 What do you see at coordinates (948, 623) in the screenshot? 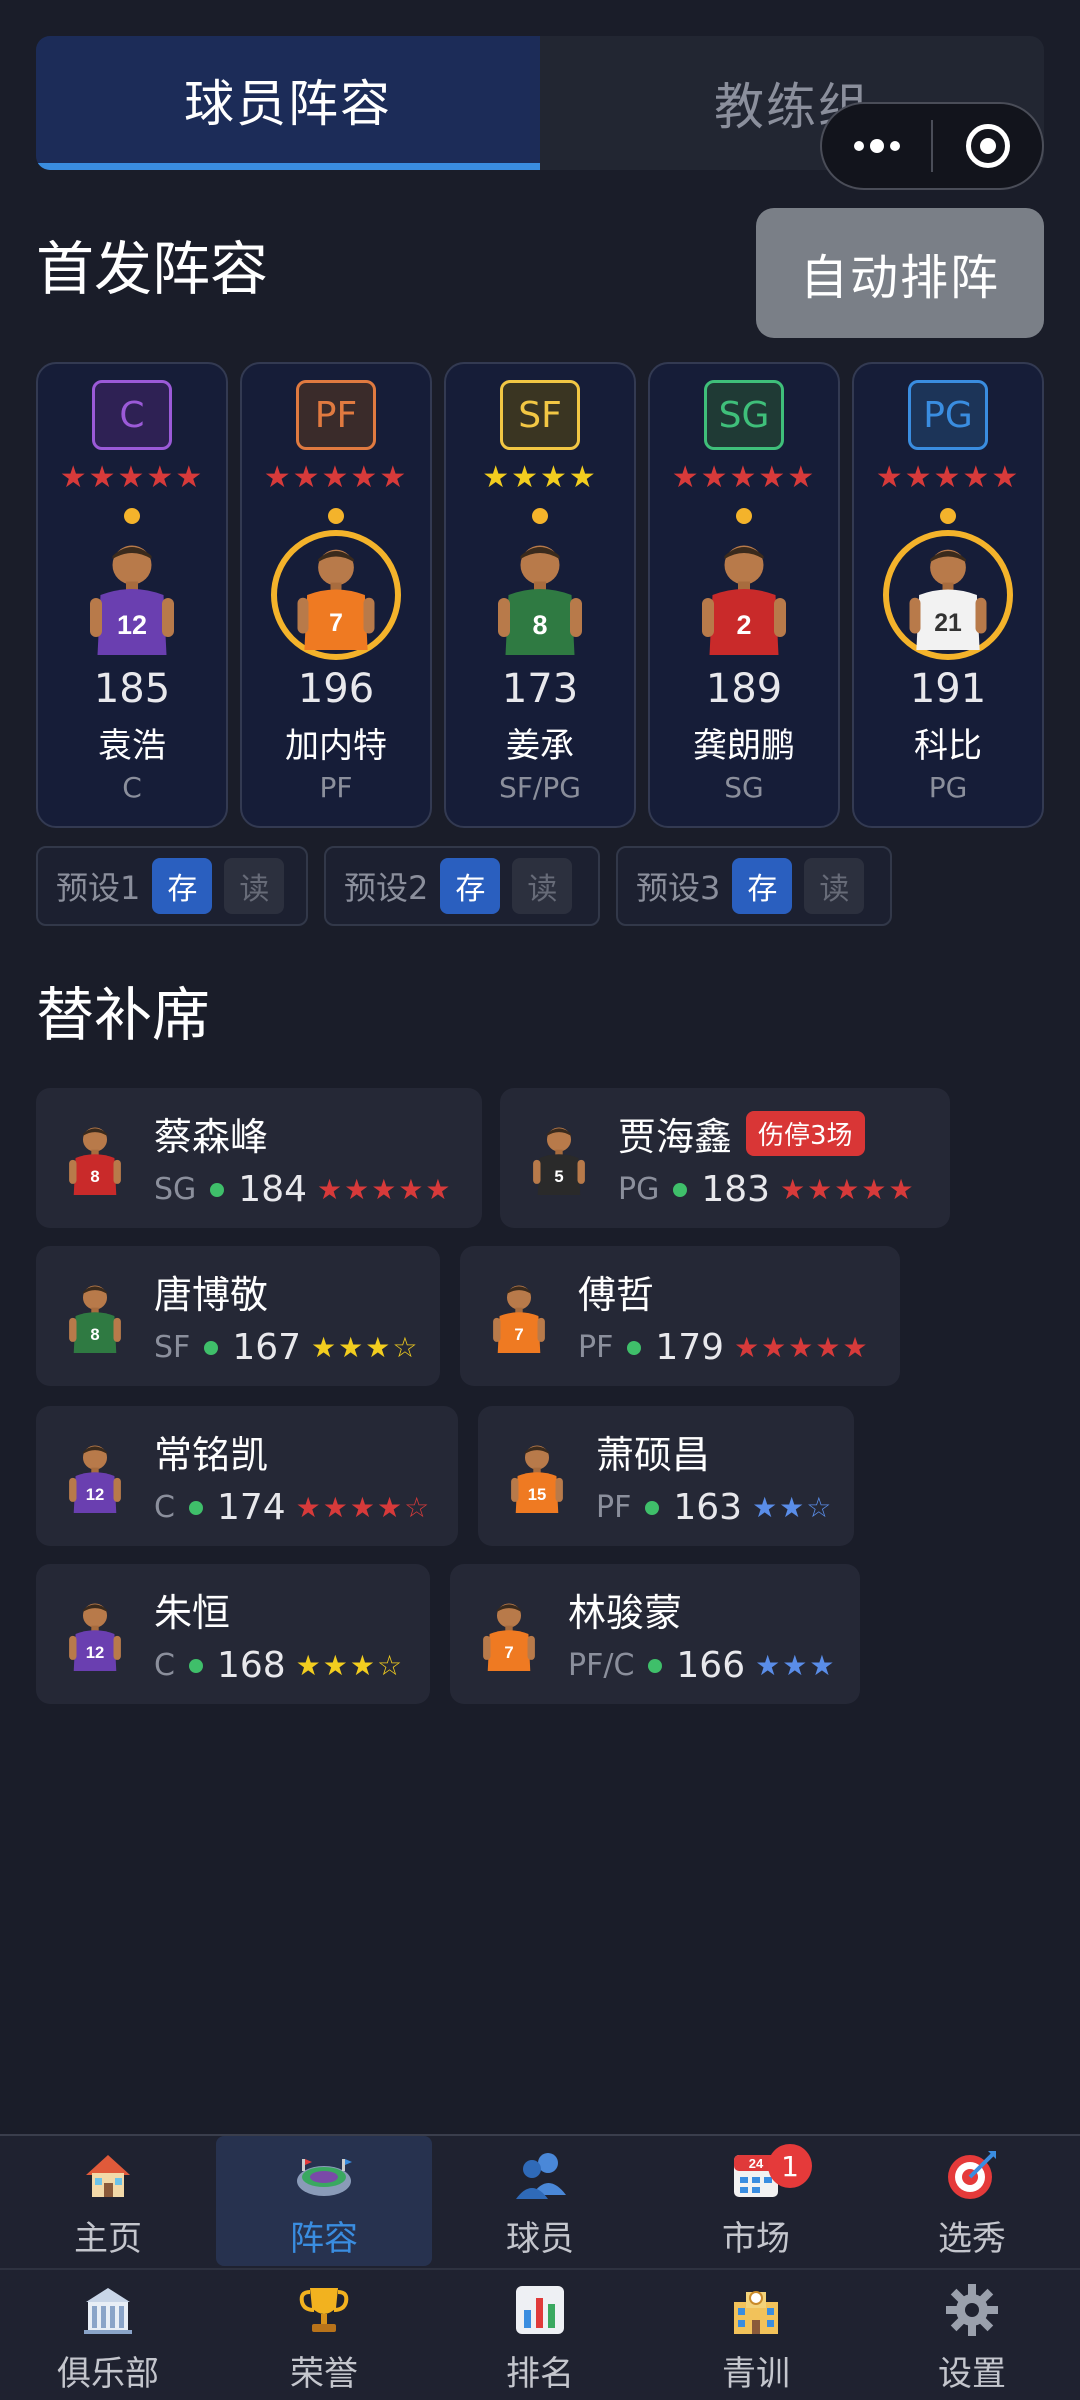
I see `svg-text: 21` at bounding box center [948, 623].